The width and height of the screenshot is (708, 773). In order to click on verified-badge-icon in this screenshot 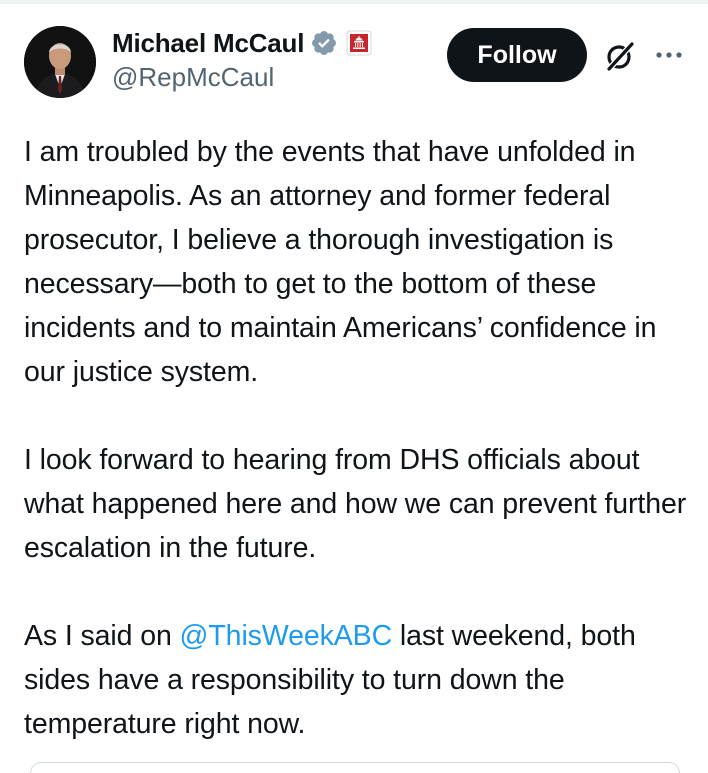, I will do `click(324, 43)`.